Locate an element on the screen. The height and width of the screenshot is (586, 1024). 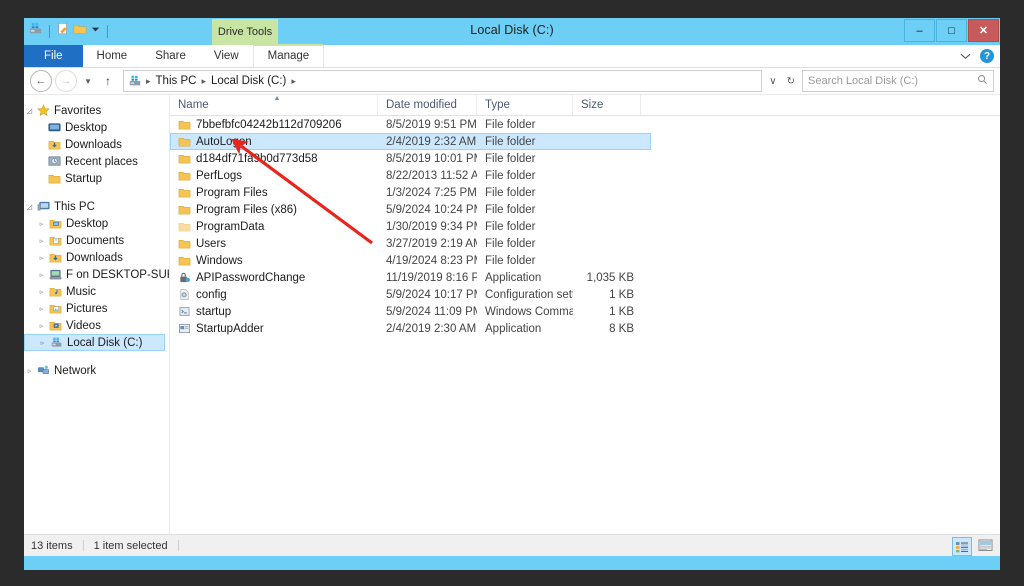
recent-locations-button: ▾ is located at coordinates (88, 81).